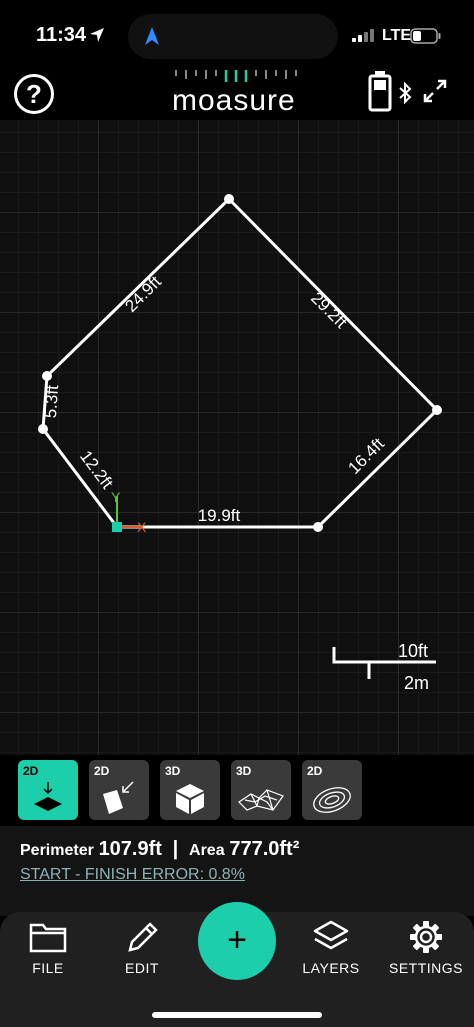 This screenshot has height=1027, width=474. I want to click on tab-edit: EDIT, so click(142, 948).